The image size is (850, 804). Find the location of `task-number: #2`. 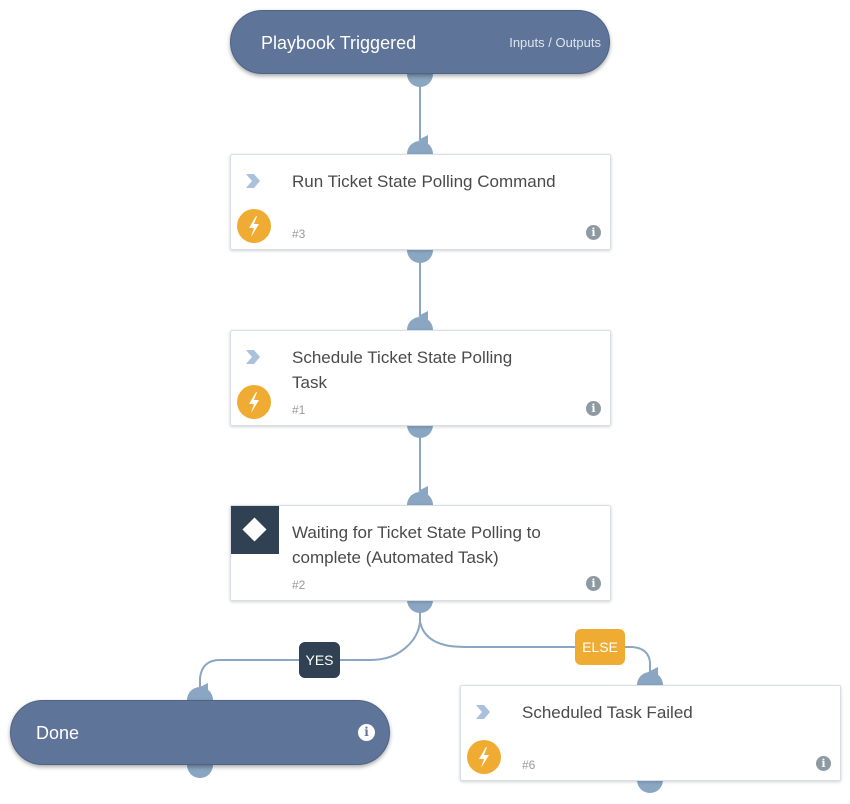

task-number: #2 is located at coordinates (299, 585).